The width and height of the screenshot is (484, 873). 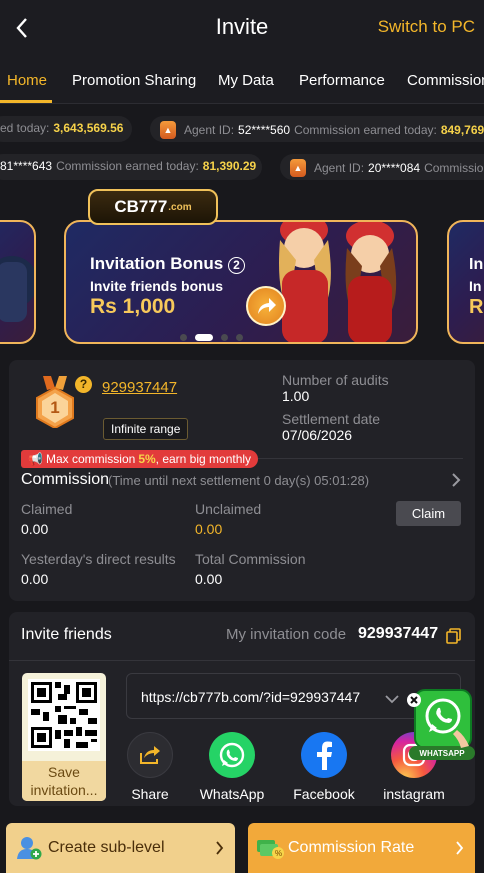 What do you see at coordinates (232, 755) in the screenshot?
I see `whatsapp-icon` at bounding box center [232, 755].